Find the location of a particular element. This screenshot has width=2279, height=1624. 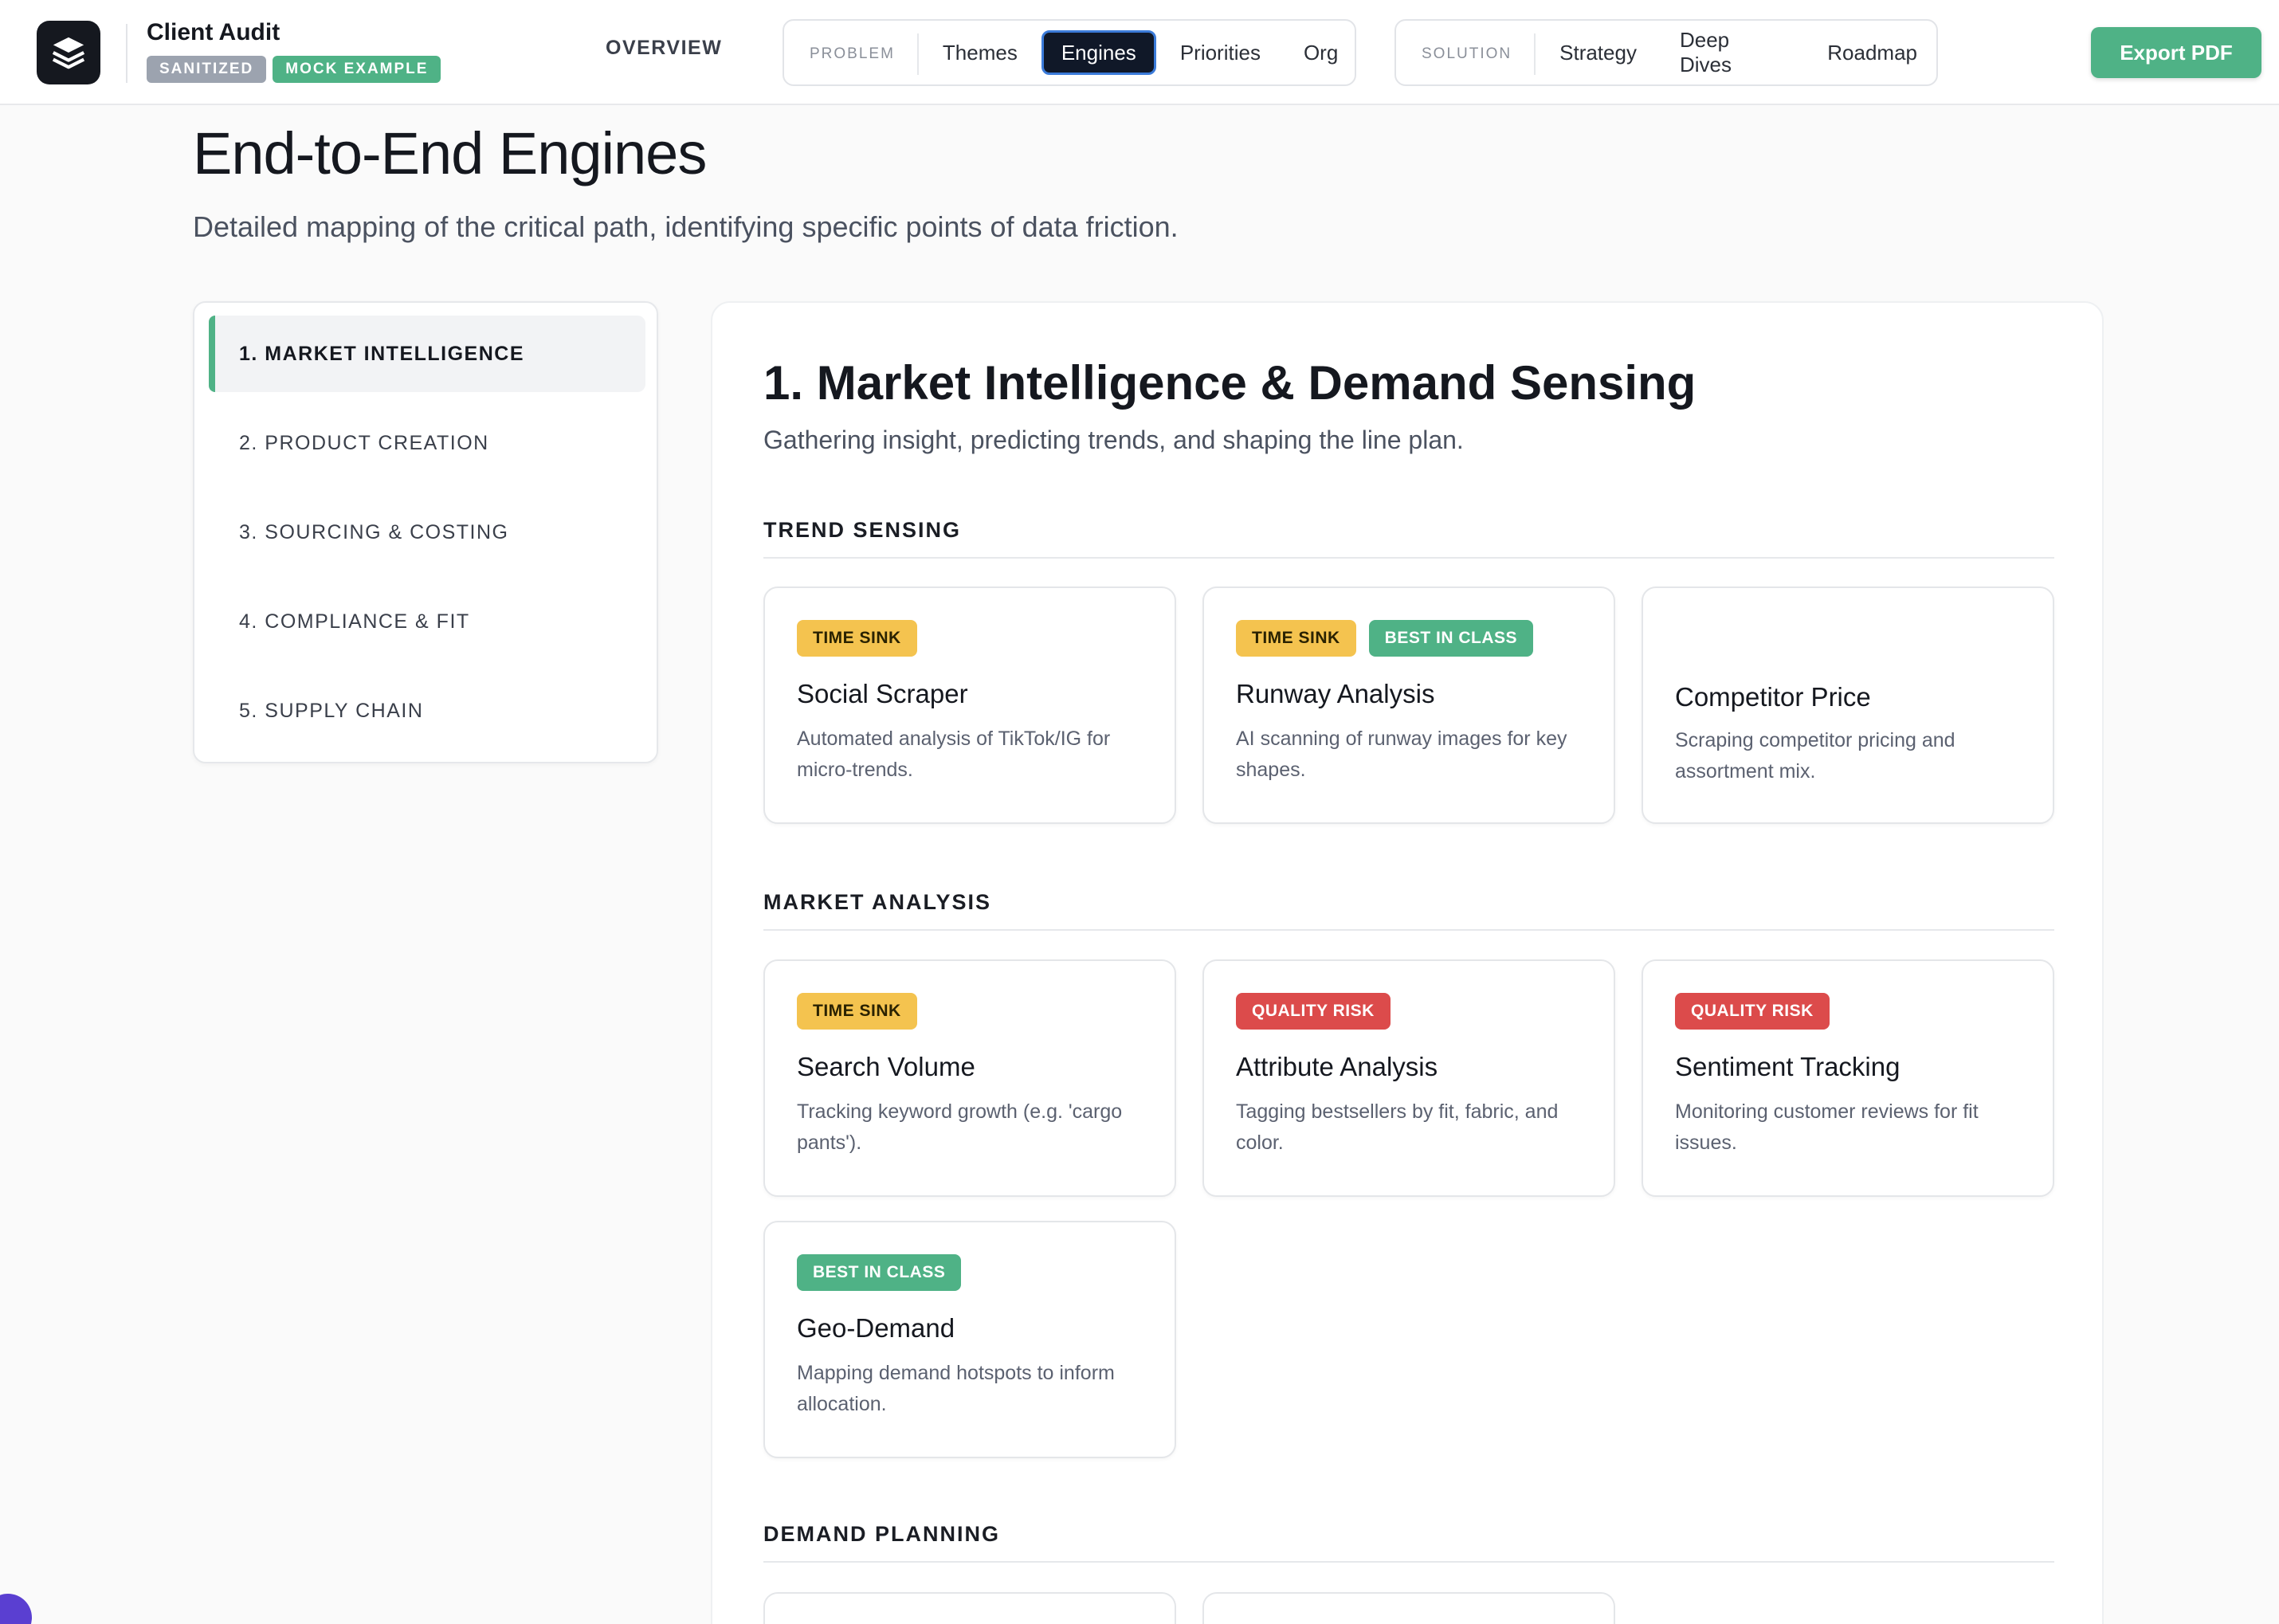

card-title: Geo-Demand is located at coordinates (876, 1328).